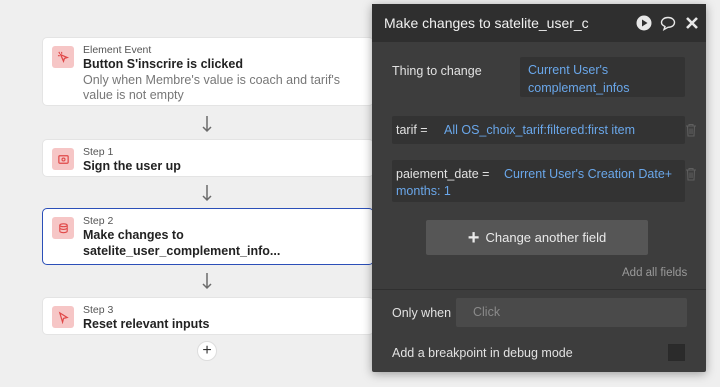  I want to click on add-all-fields-link: Add all fields, so click(654, 273).